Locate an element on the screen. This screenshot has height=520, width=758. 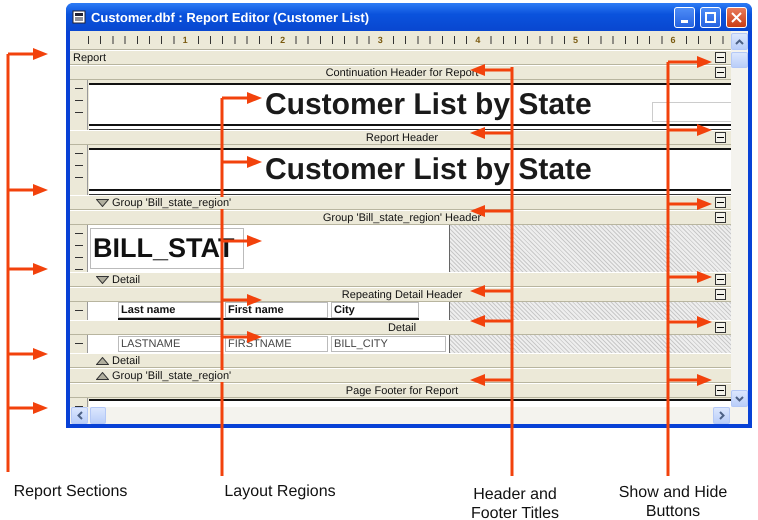
window-title: Customer.dbf : Report Editor (Customer List) is located at coordinates (230, 17).